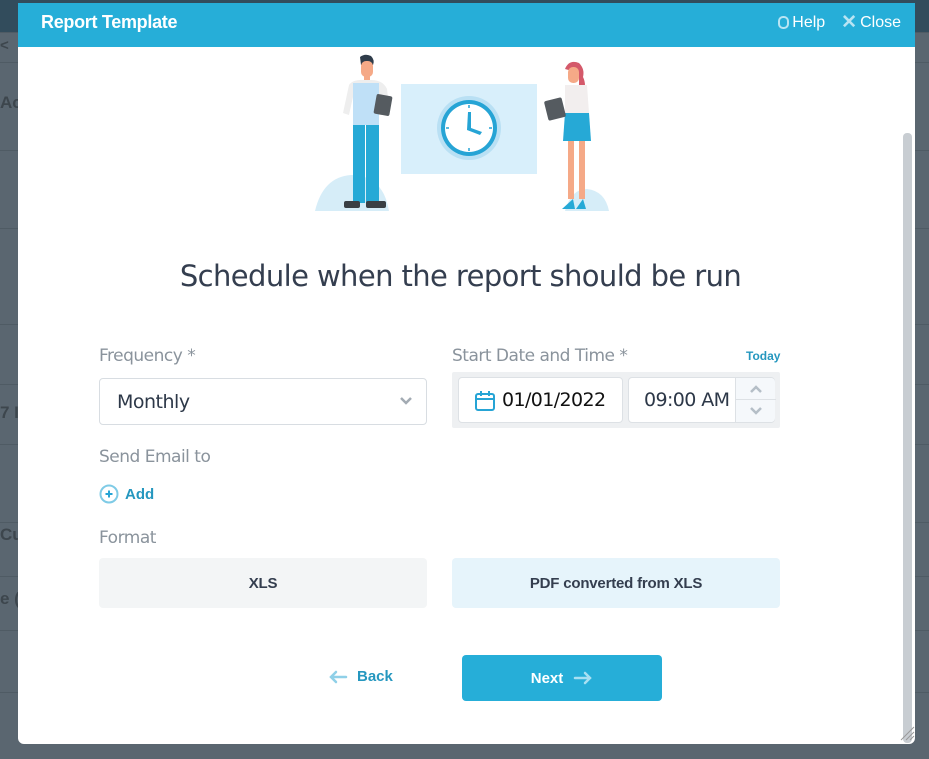 The height and width of the screenshot is (759, 929). I want to click on close-button: ✕ Close, so click(871, 22).